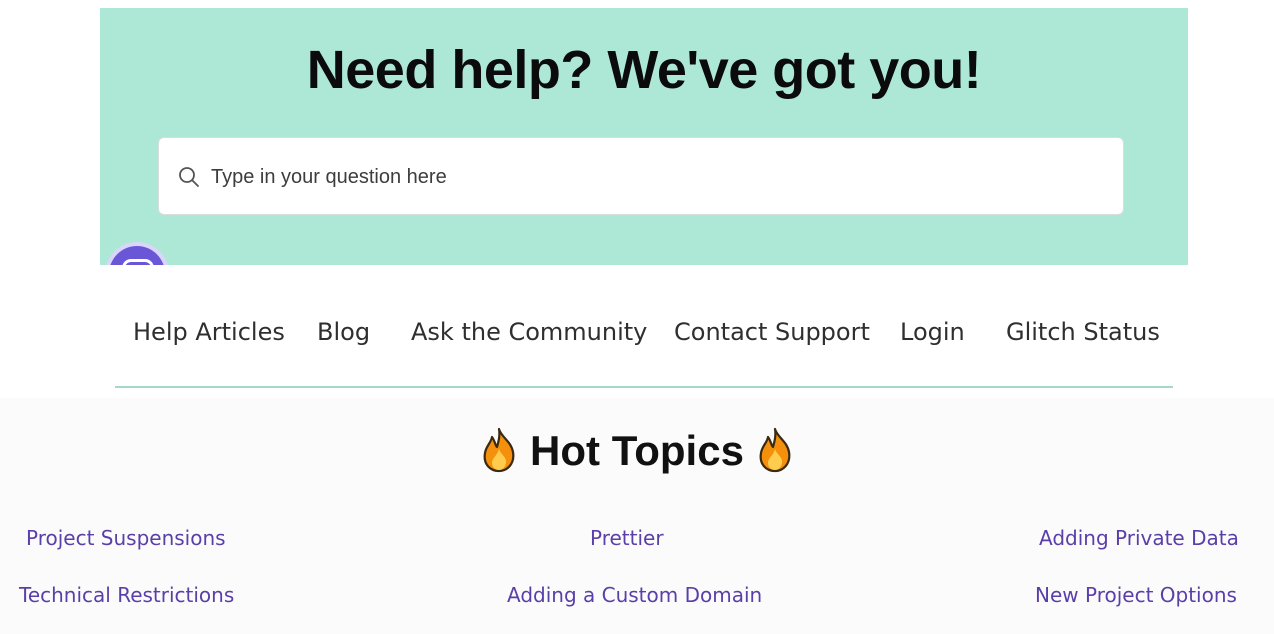 The width and height of the screenshot is (1274, 634). I want to click on topic-link-adding-private-data: Adding Private Data, so click(1139, 538).